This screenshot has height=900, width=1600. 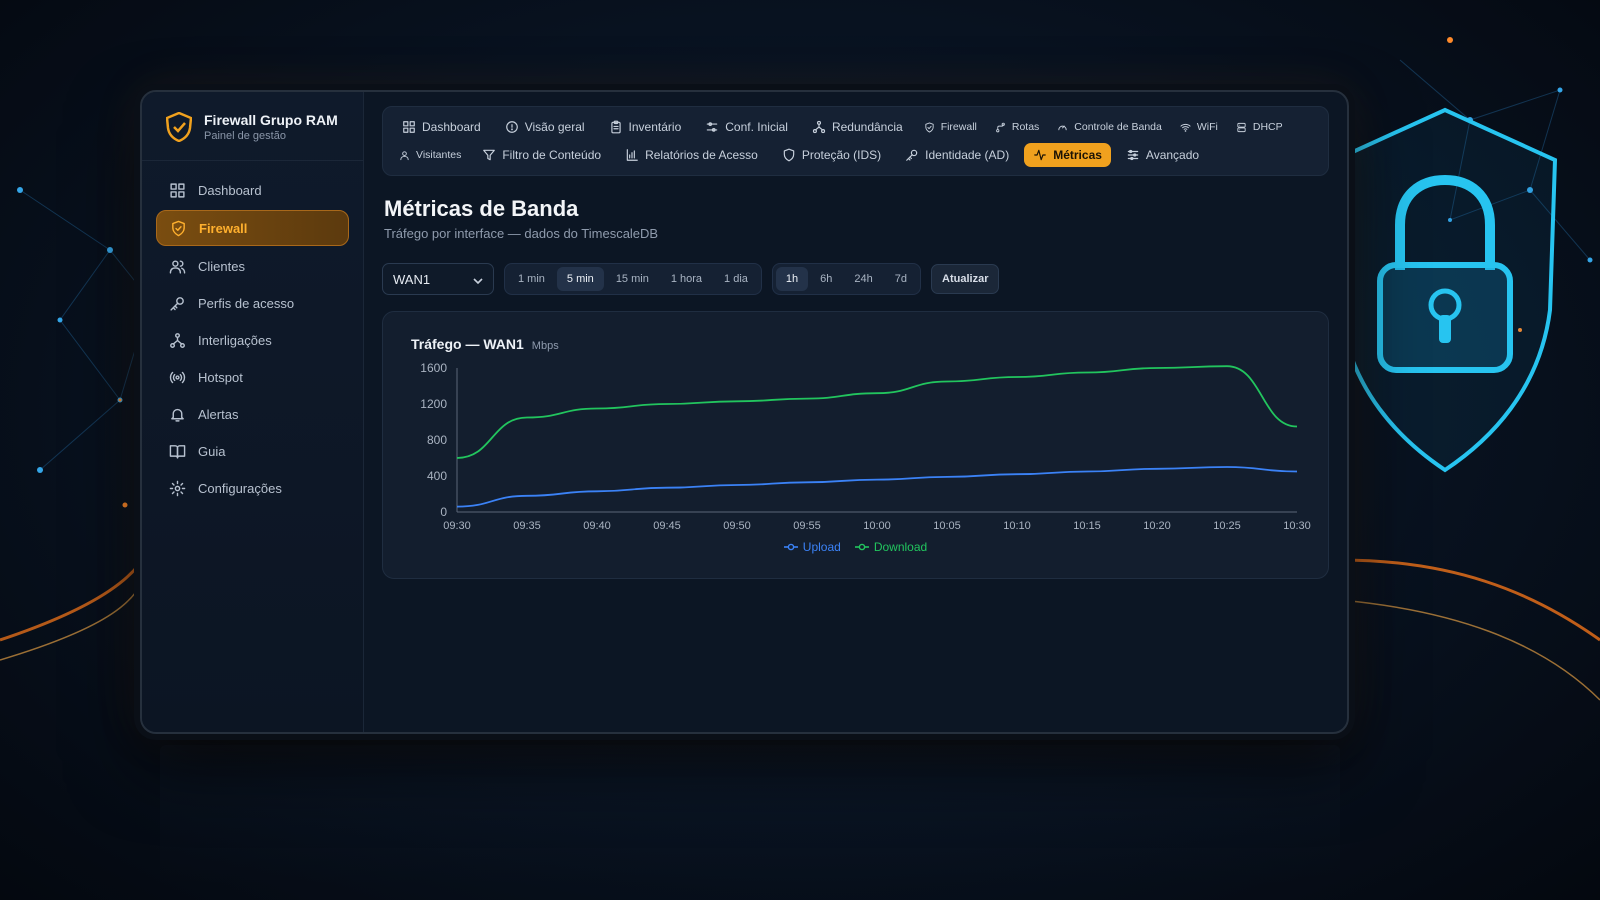 What do you see at coordinates (438, 279) in the screenshot?
I see `interface-select: WAN1` at bounding box center [438, 279].